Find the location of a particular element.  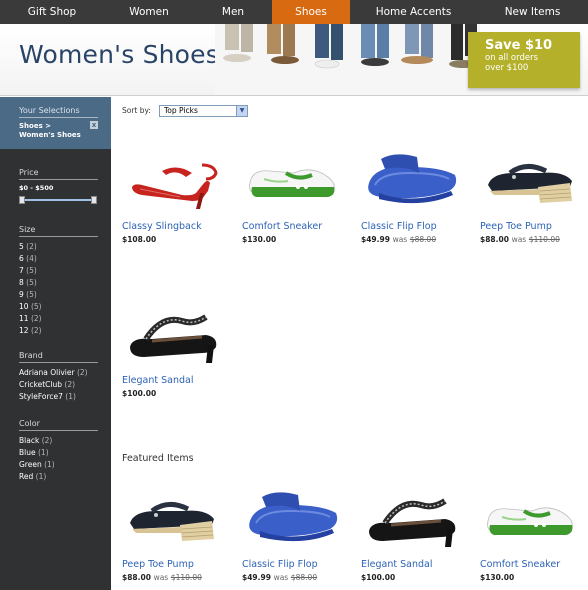

brand-heading: Brand is located at coordinates (58, 357).